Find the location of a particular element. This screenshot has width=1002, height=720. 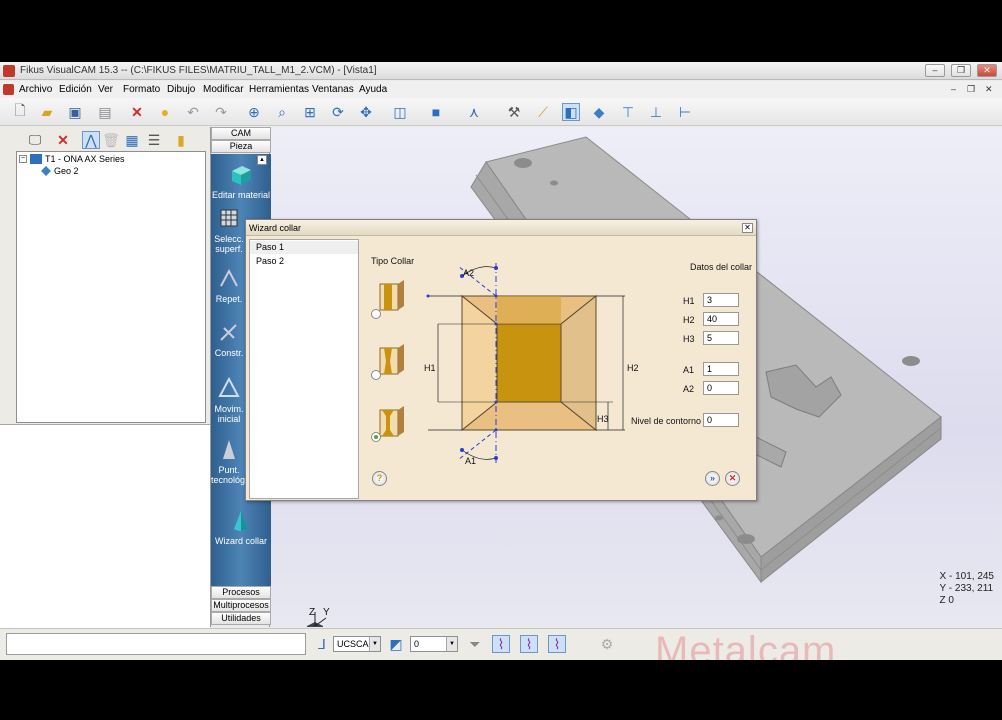

next-button: » is located at coordinates (712, 478).